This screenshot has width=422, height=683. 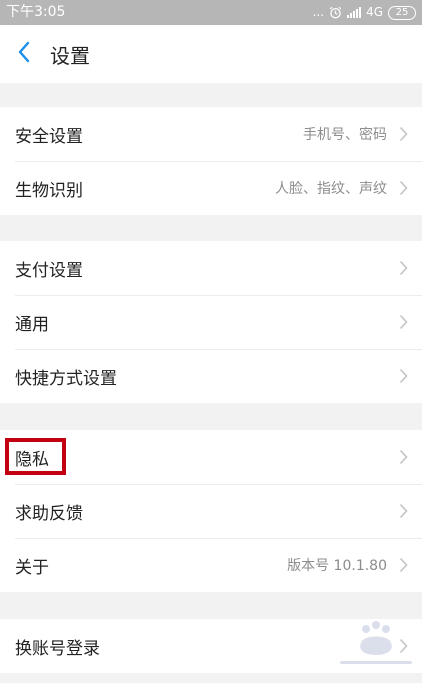 What do you see at coordinates (354, 12) in the screenshot?
I see `signal-icon` at bounding box center [354, 12].